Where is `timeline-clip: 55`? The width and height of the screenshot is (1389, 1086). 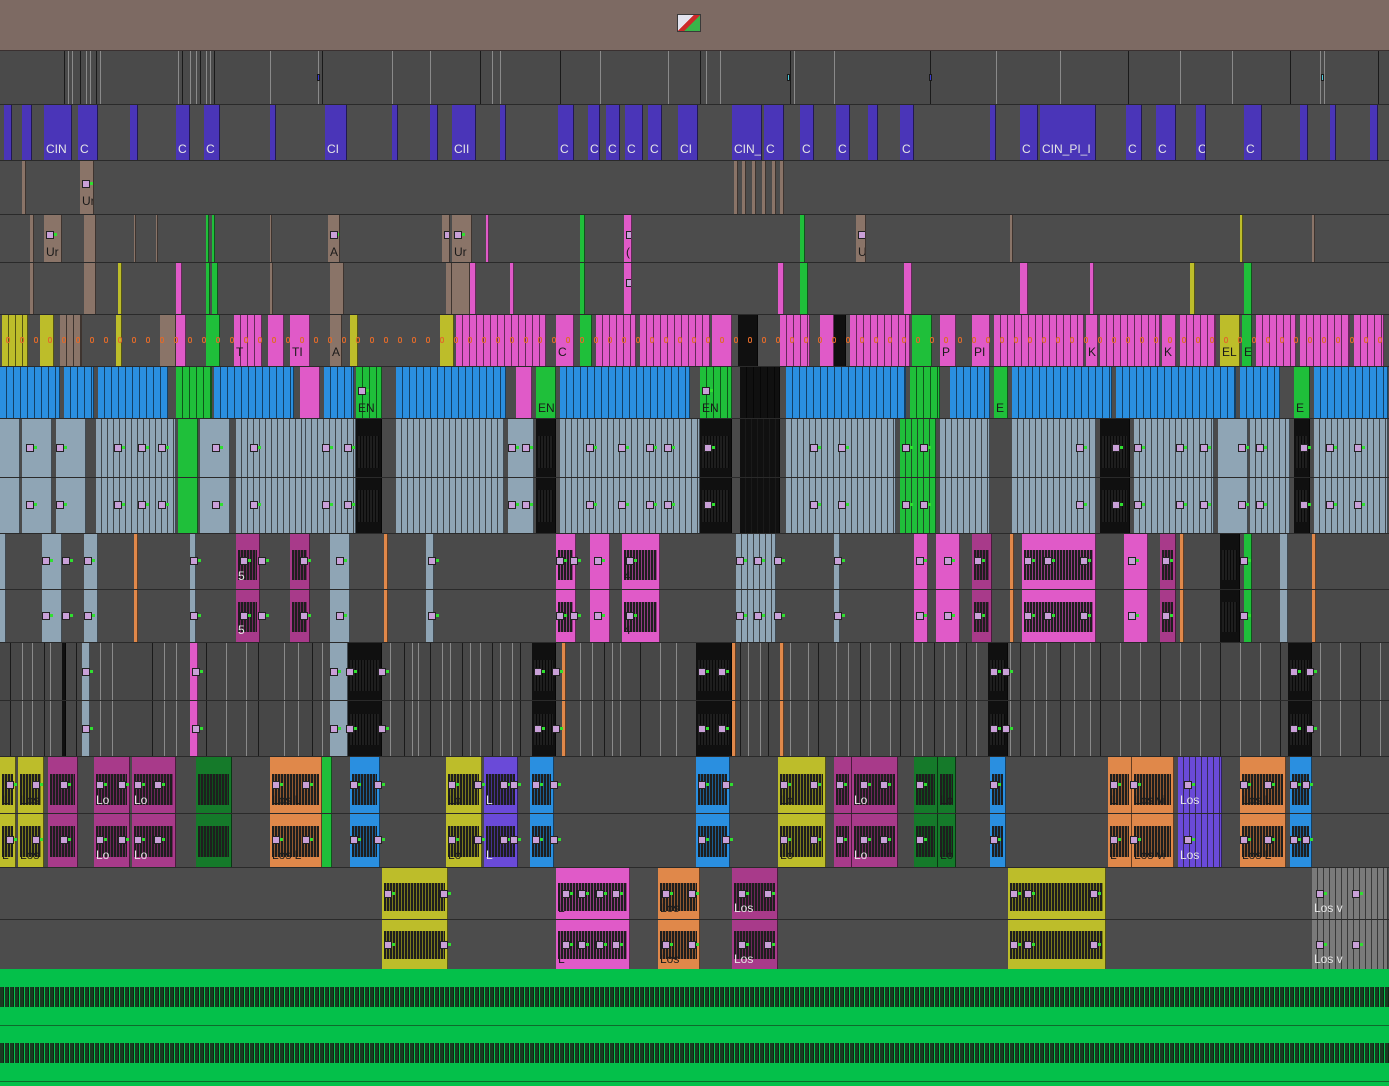
timeline-clip: 55 is located at coordinates (248, 588).